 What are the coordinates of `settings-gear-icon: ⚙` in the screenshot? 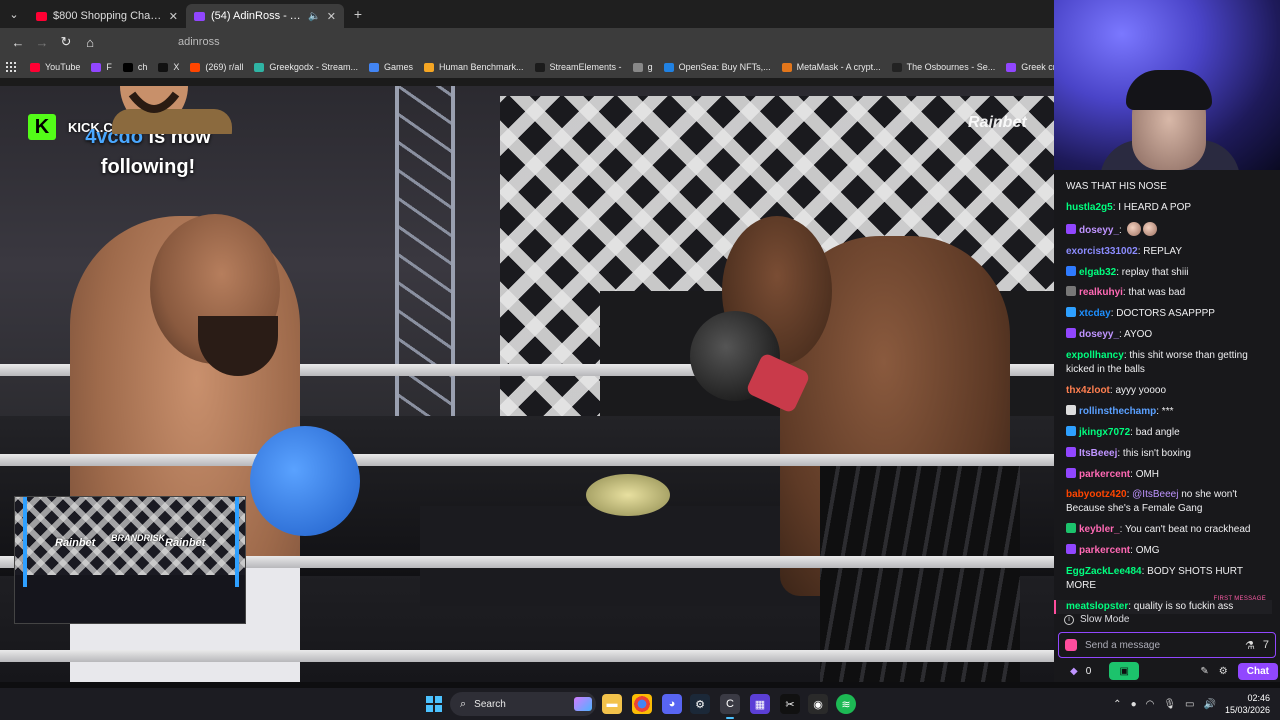 It's located at (1223, 671).